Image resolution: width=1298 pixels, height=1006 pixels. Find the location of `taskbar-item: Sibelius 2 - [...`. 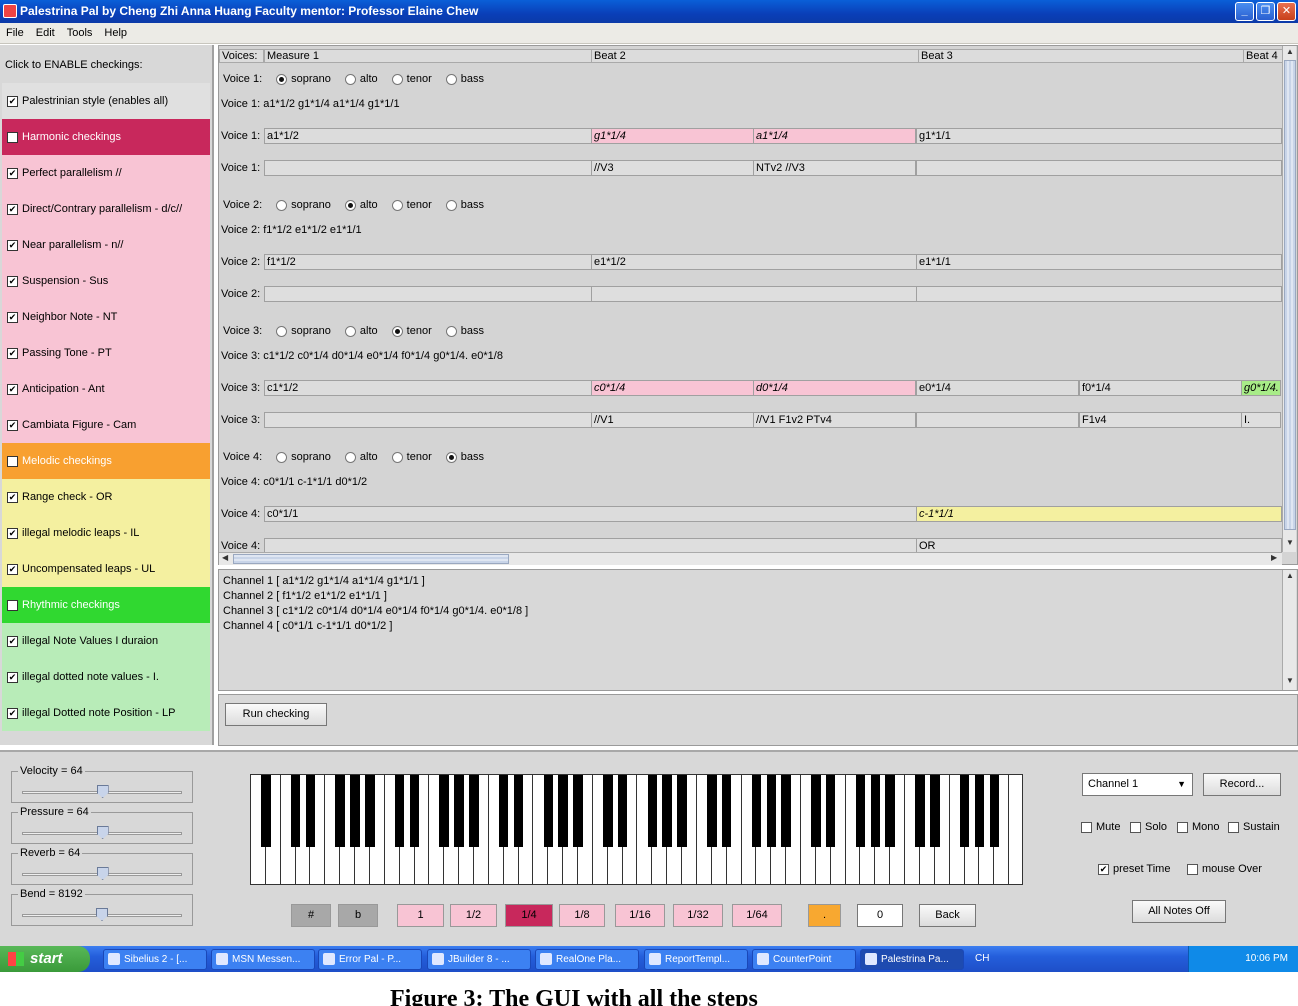

taskbar-item: Sibelius 2 - [... is located at coordinates (155, 959).